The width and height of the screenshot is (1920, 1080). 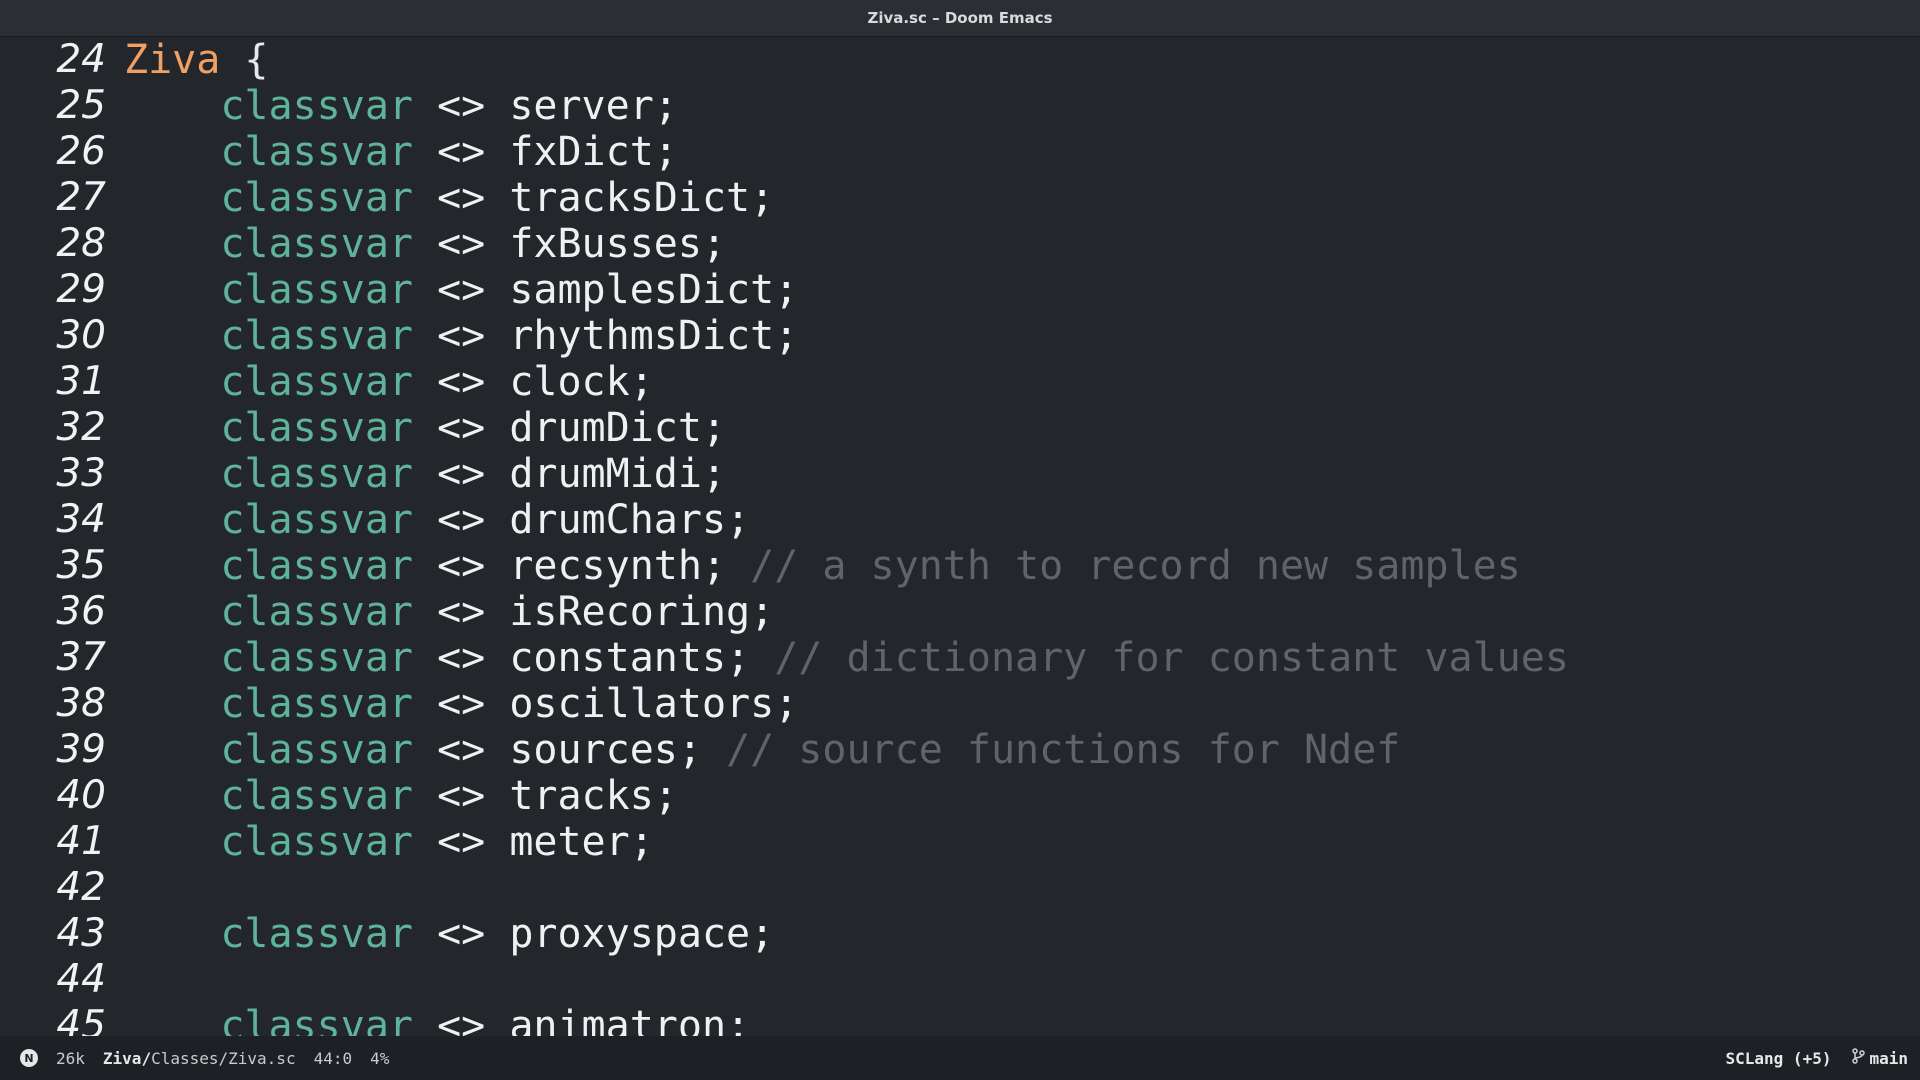 I want to click on line-code: classvar <> fxDict;, so click(x=401, y=152).